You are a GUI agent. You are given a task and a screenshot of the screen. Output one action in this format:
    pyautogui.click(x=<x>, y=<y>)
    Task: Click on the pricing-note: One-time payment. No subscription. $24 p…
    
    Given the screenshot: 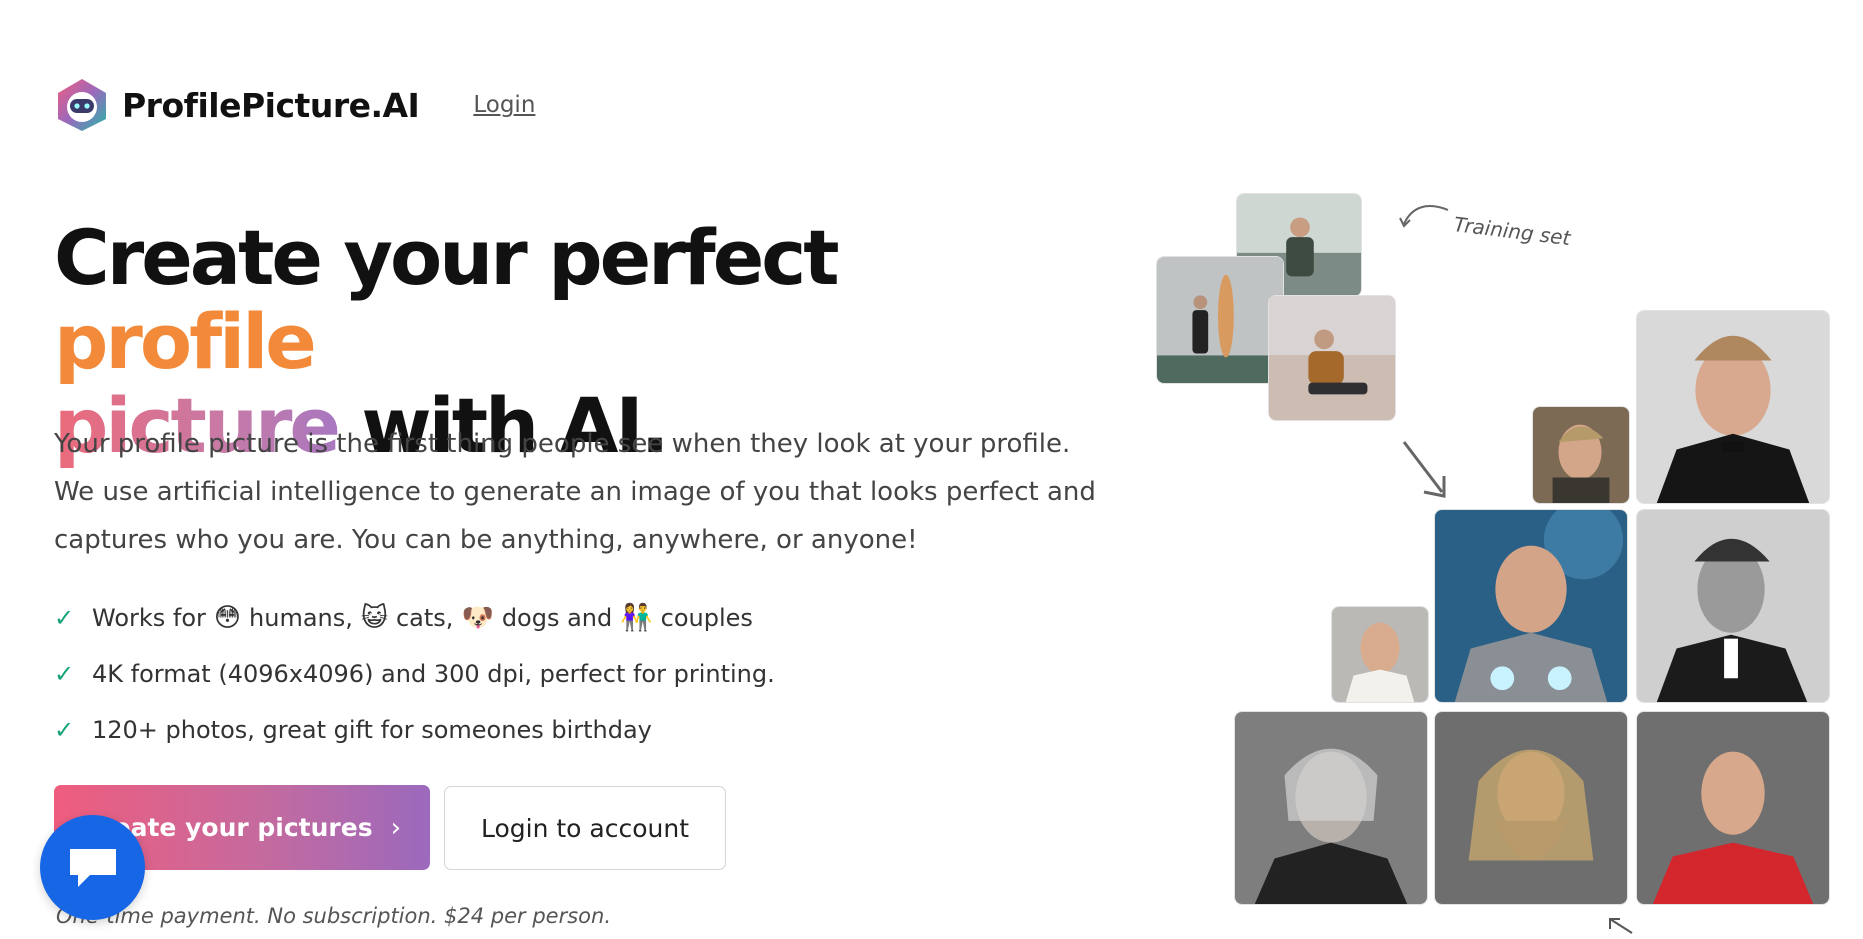 What is the action you would take?
    pyautogui.click(x=334, y=916)
    